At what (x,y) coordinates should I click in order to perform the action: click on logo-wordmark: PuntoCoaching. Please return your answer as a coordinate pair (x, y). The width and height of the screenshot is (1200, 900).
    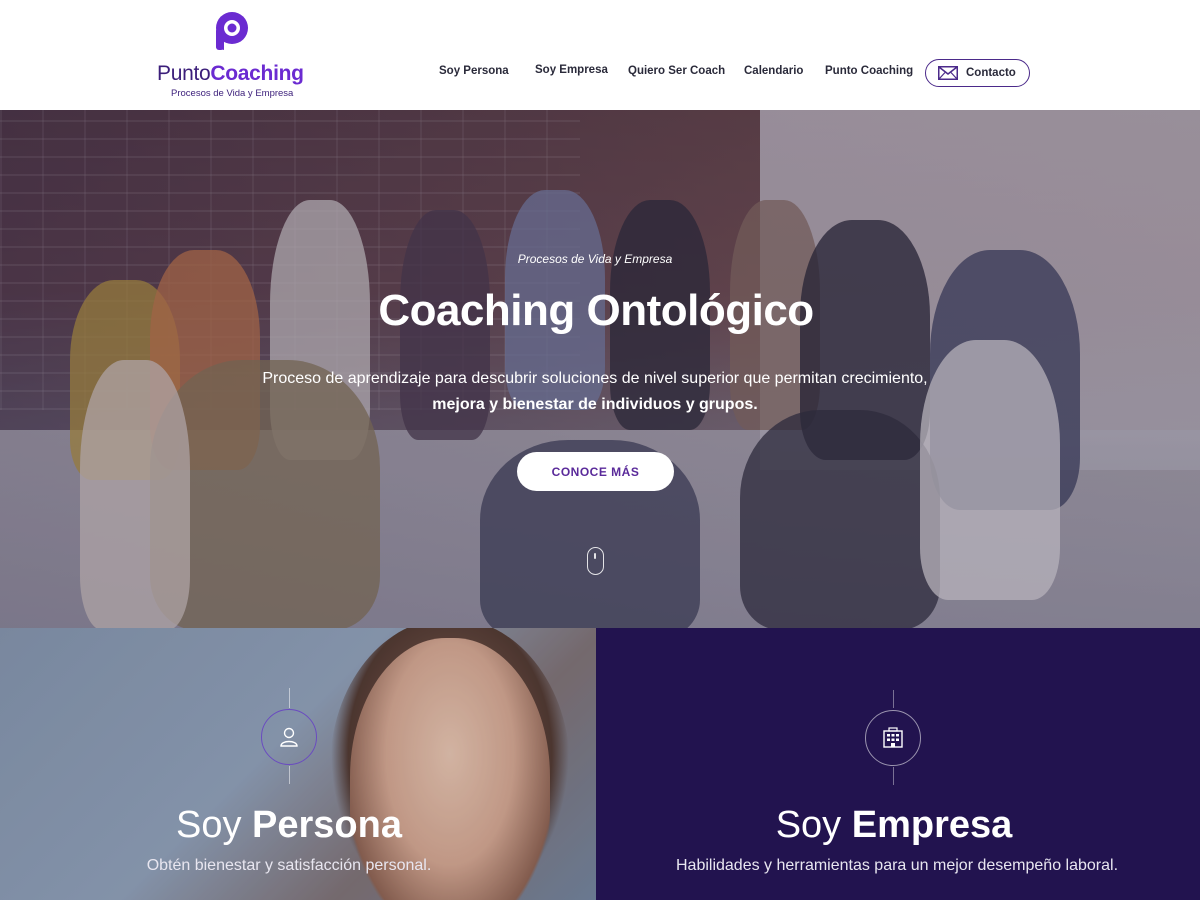
    Looking at the image, I should click on (230, 73).